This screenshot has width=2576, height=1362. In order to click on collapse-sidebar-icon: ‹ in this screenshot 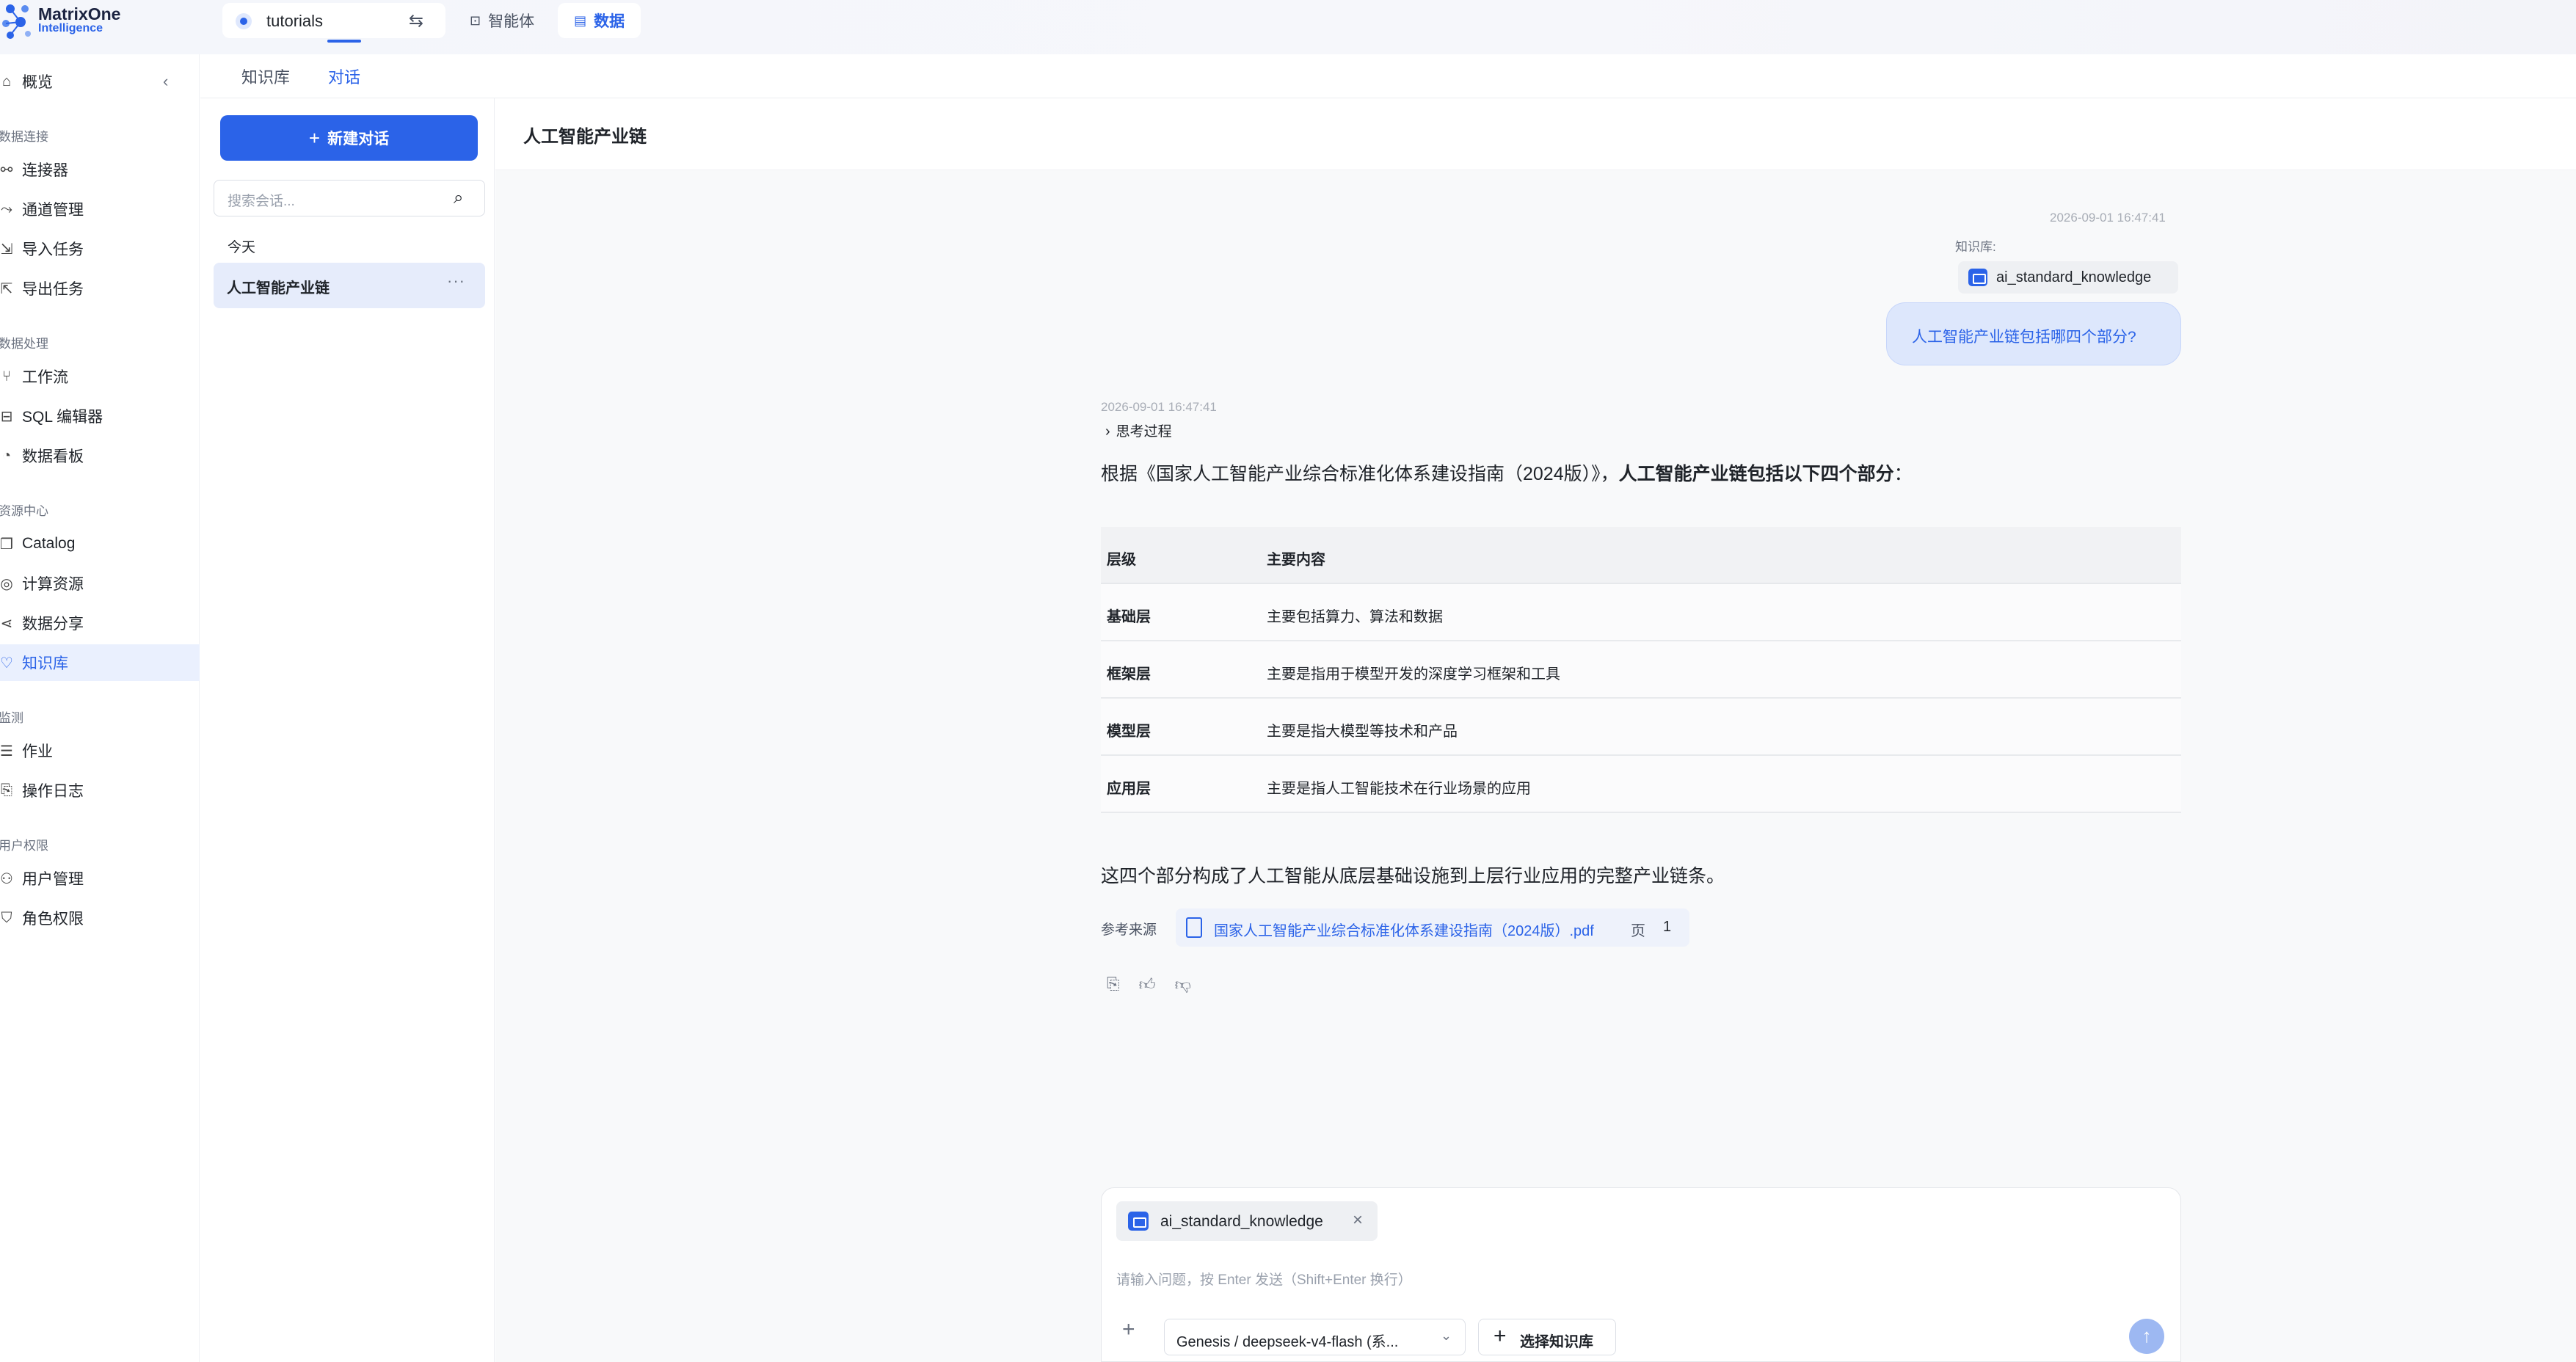, I will do `click(165, 81)`.